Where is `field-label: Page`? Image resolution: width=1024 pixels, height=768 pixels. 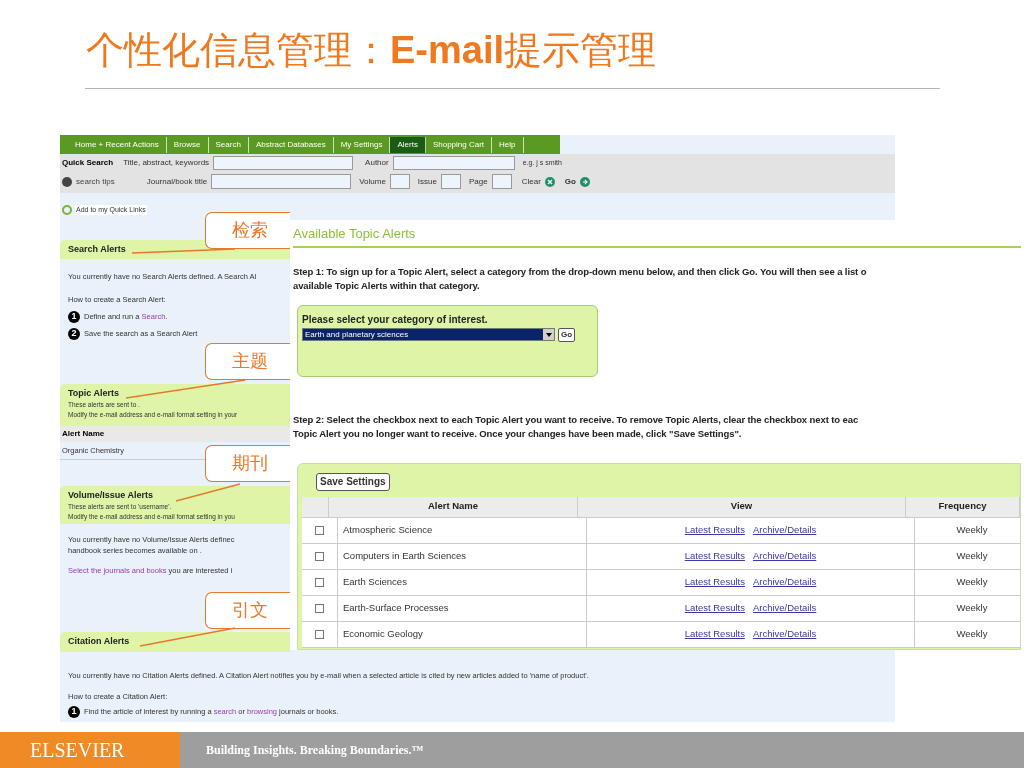 field-label: Page is located at coordinates (478, 181).